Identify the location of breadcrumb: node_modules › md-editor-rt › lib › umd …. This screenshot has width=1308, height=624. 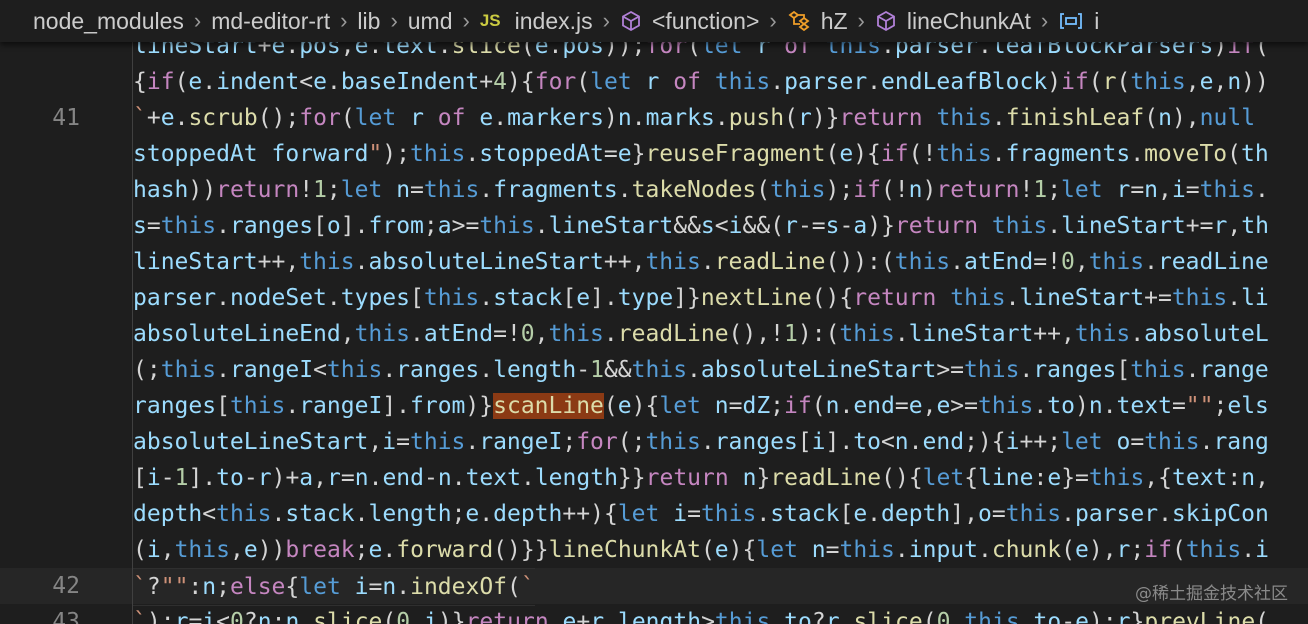
(654, 21).